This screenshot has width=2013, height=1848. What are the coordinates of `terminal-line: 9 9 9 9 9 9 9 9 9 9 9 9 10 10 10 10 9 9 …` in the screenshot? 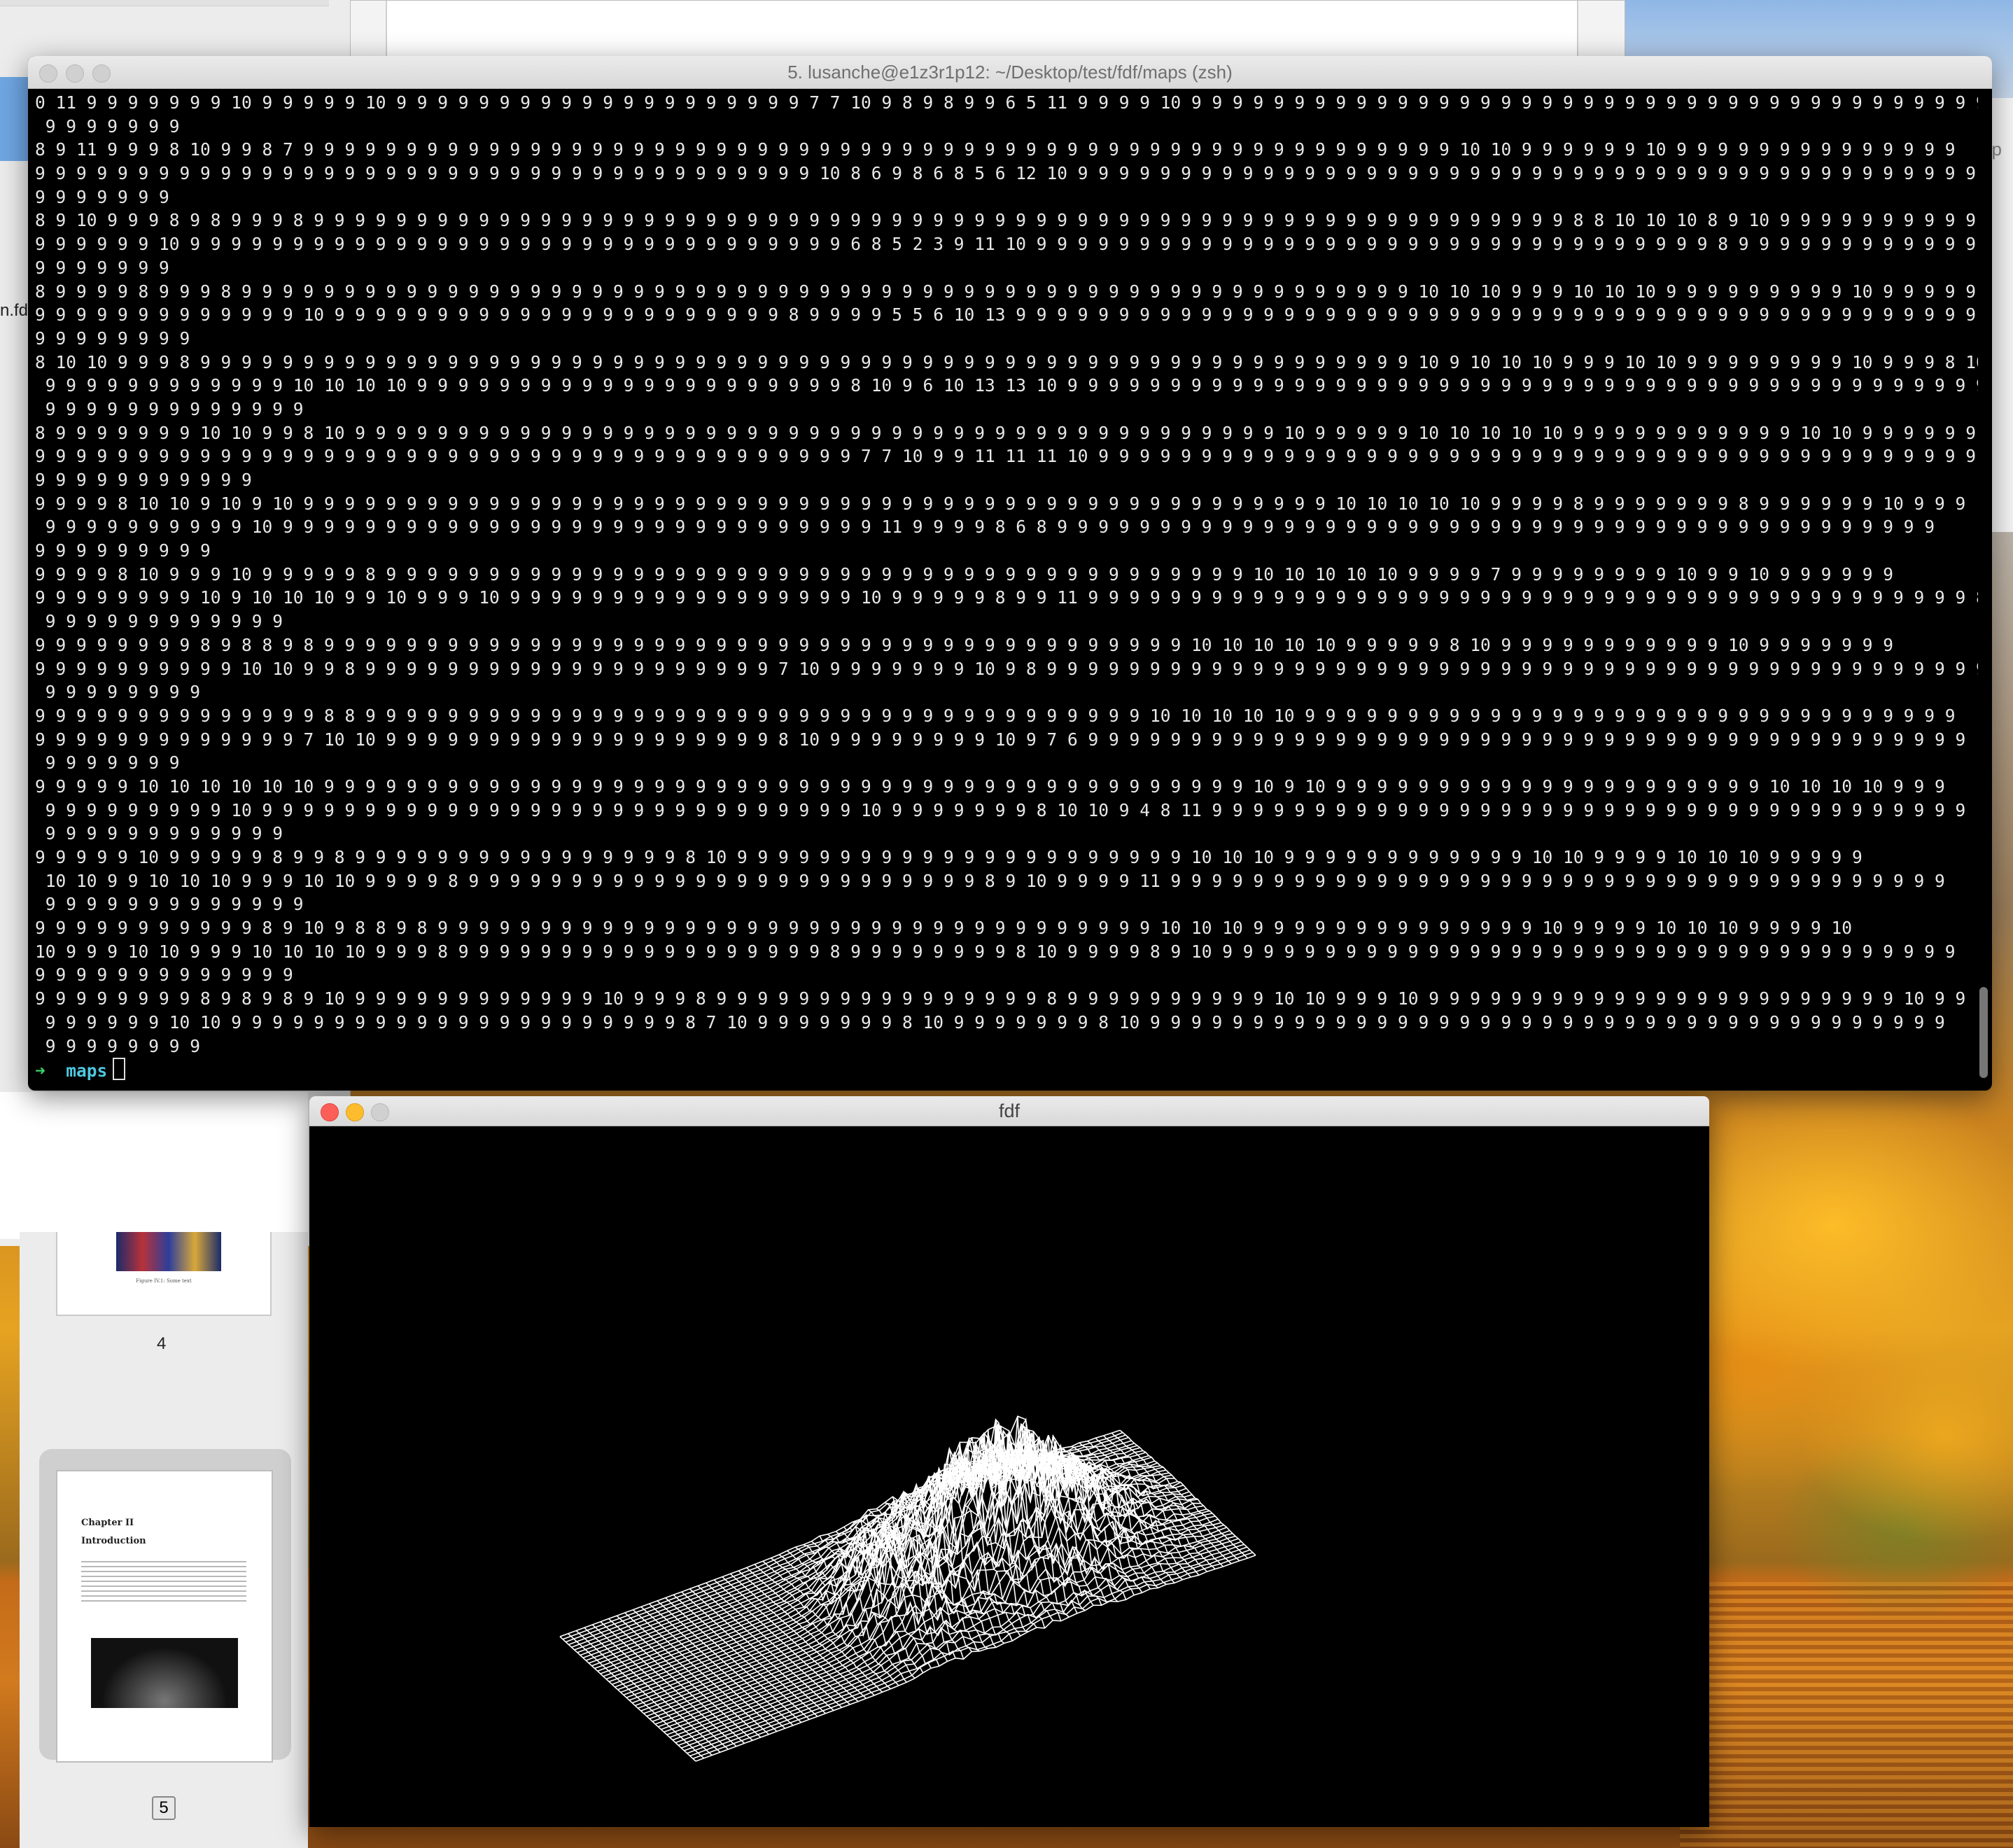 It's located at (1006, 385).